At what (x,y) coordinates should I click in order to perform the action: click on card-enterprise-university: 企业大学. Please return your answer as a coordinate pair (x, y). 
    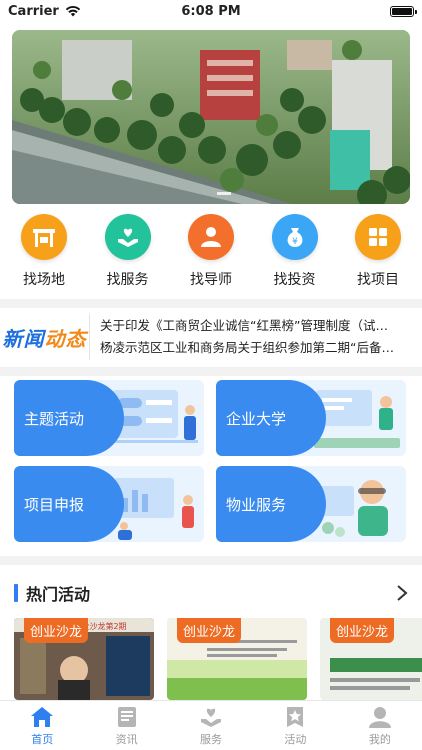
    Looking at the image, I should click on (311, 418).